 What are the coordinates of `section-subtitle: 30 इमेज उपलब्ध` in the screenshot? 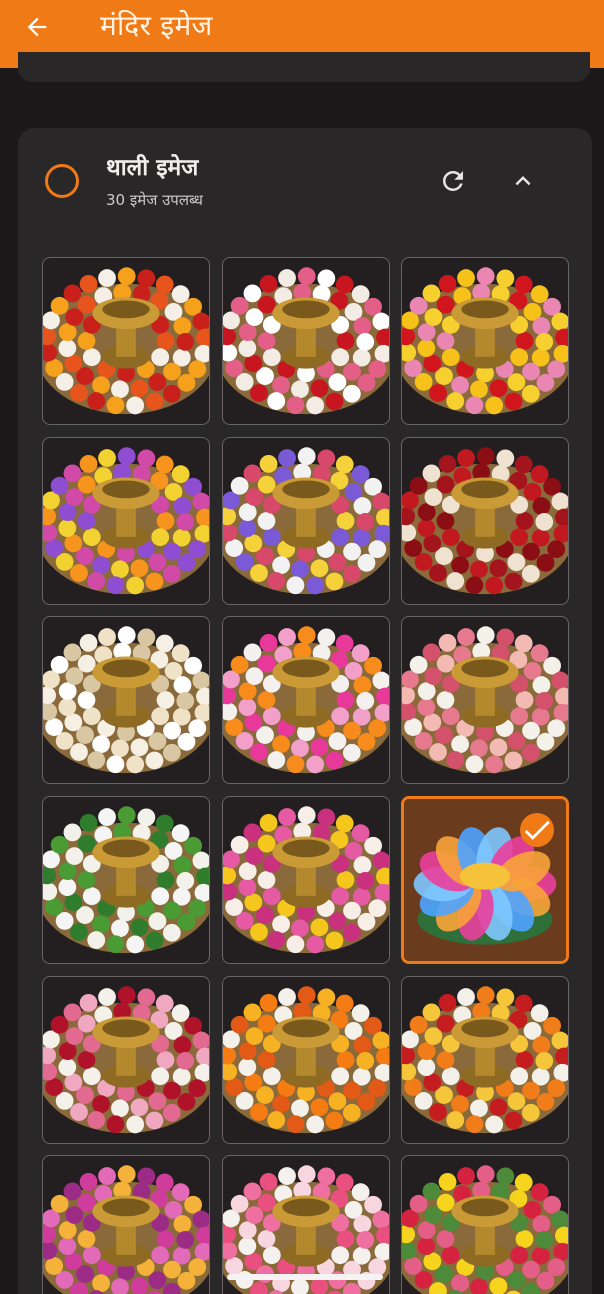 It's located at (154, 200).